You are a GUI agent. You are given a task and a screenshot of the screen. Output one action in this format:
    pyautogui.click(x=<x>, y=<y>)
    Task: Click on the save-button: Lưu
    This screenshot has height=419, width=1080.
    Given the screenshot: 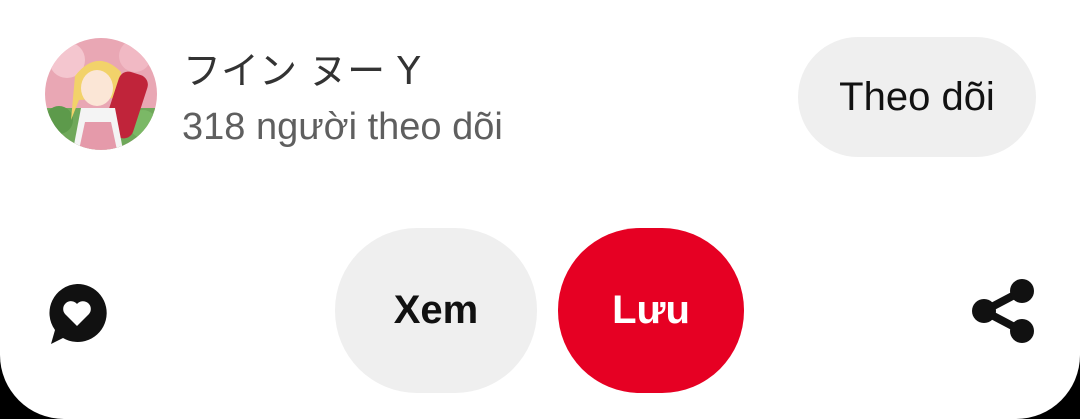 What is the action you would take?
    pyautogui.click(x=651, y=310)
    